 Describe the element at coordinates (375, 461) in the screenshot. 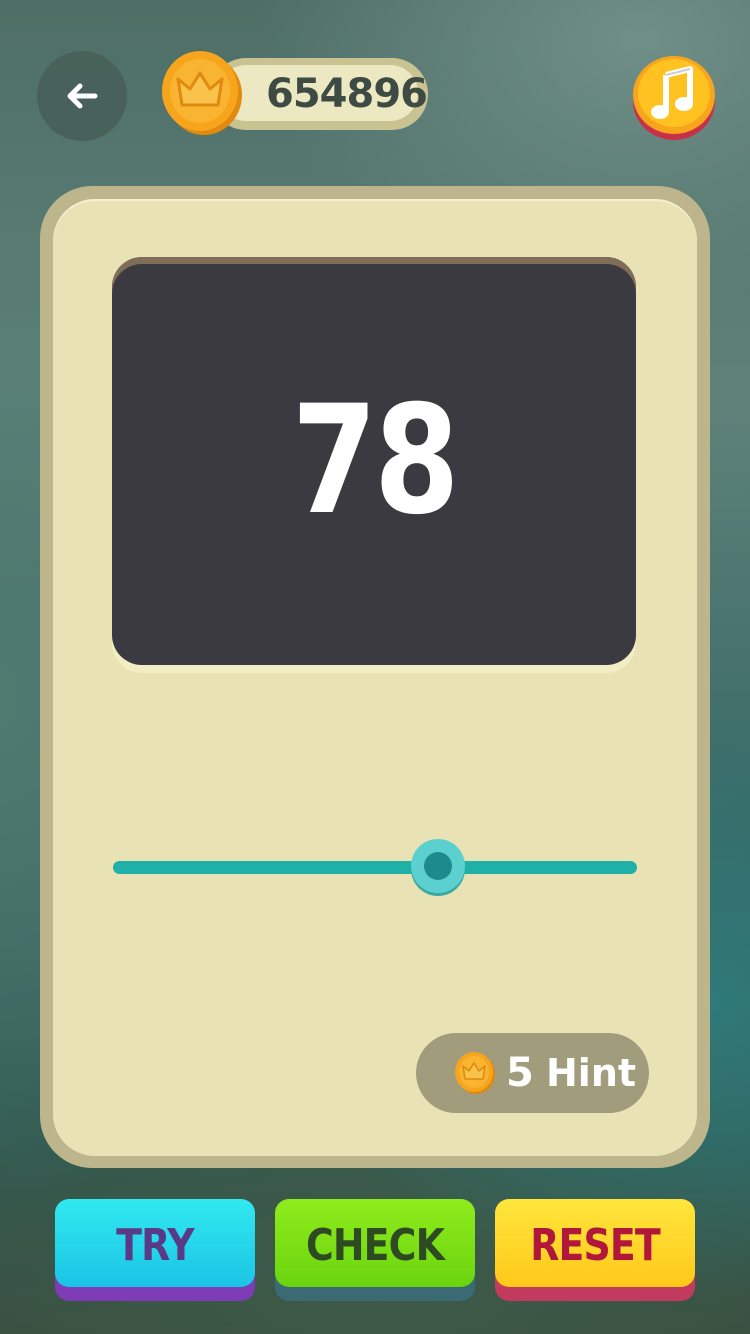

I see `display-number: 78` at that location.